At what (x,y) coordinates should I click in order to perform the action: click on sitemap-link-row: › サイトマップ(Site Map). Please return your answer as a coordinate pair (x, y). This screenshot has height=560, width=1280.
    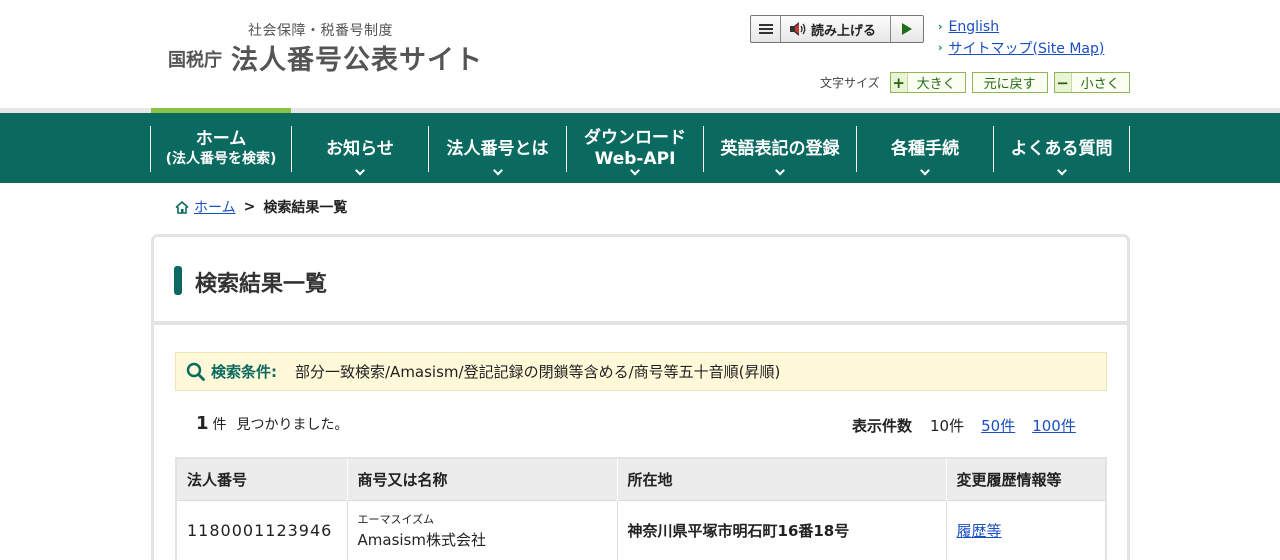
    Looking at the image, I should click on (1021, 47).